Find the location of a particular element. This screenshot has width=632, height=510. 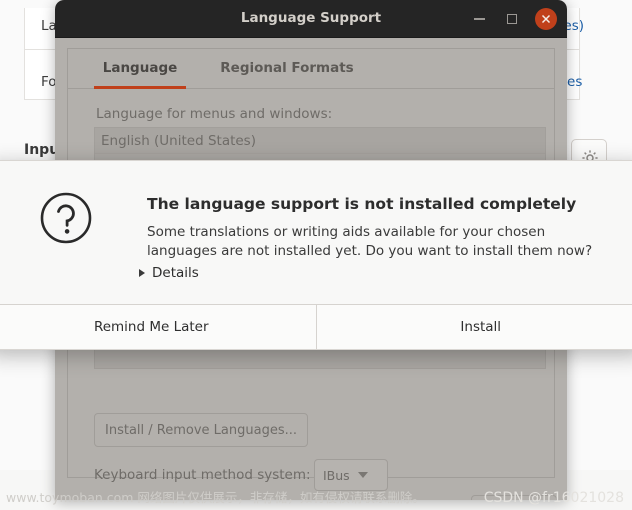

triangle-right-icon is located at coordinates (142, 273).